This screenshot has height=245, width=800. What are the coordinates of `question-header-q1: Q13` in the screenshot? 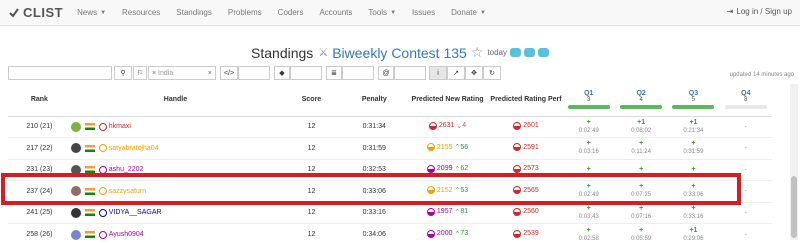 It's located at (589, 100).